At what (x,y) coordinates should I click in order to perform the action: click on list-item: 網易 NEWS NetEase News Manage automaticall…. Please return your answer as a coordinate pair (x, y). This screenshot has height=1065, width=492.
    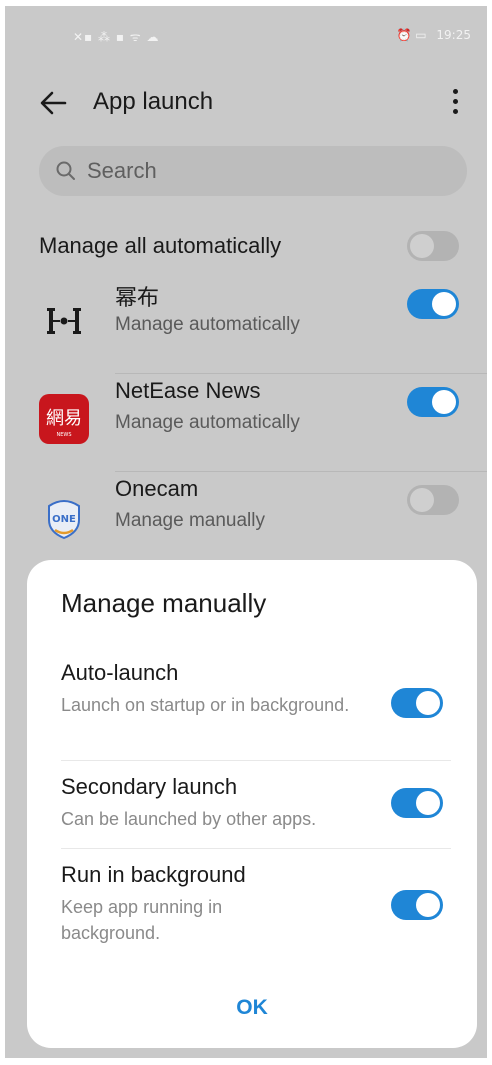
    Looking at the image, I should click on (246, 423).